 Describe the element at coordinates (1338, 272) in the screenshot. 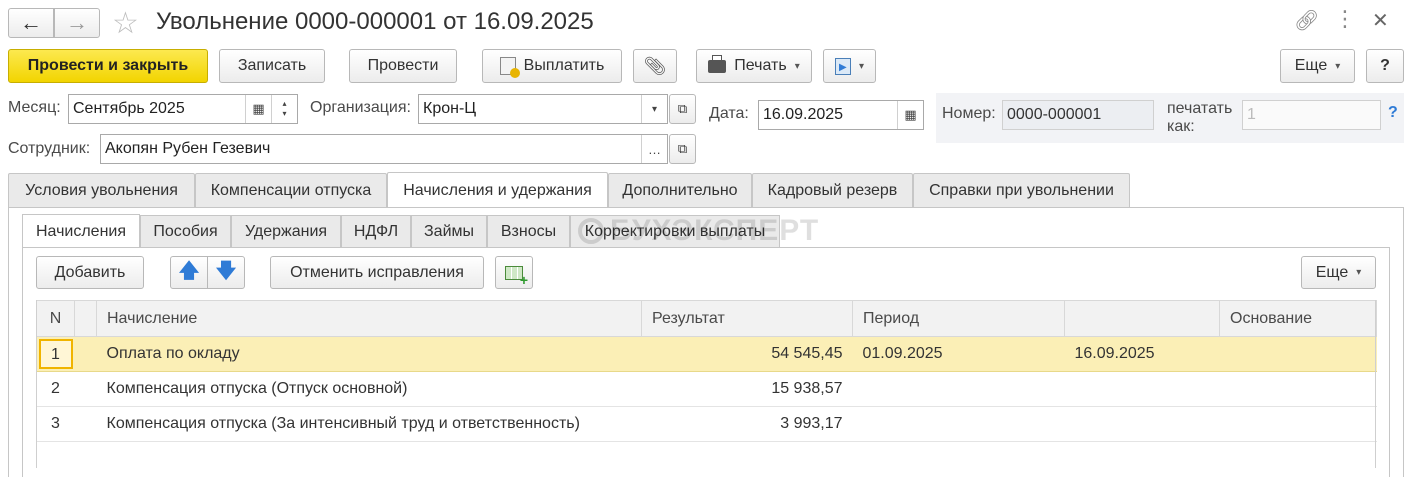

I see `table-more-button: Еще ▾` at that location.